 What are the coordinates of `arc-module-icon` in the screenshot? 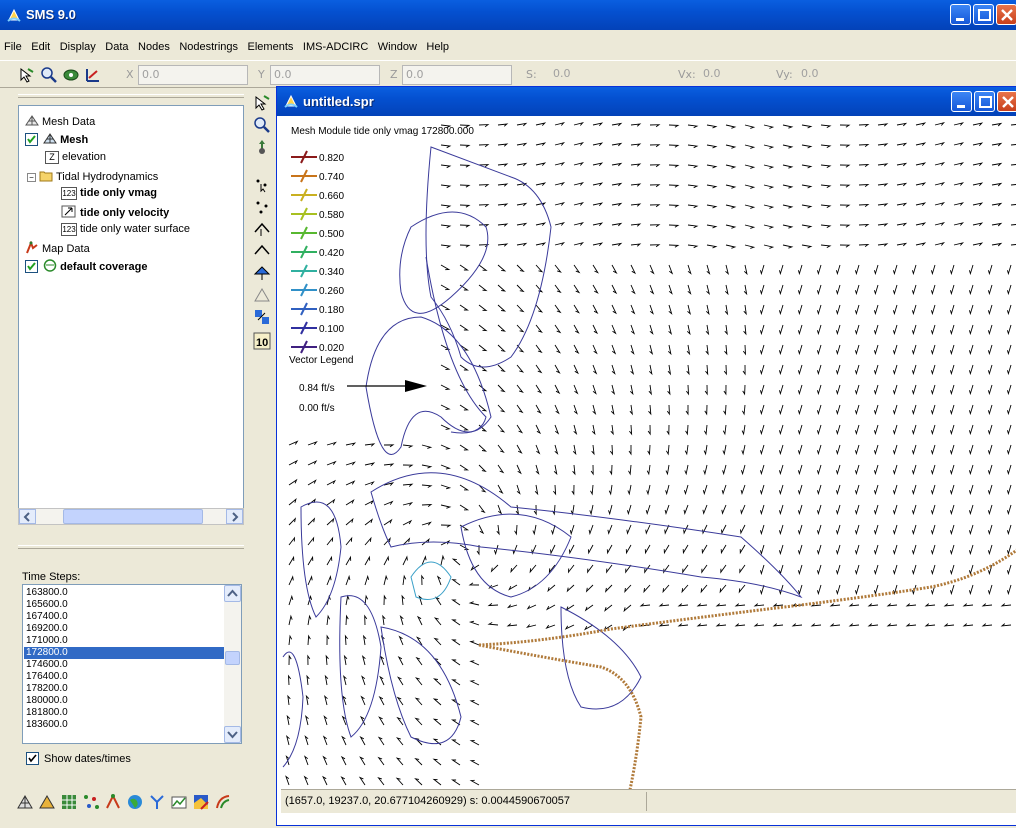 It's located at (223, 802).